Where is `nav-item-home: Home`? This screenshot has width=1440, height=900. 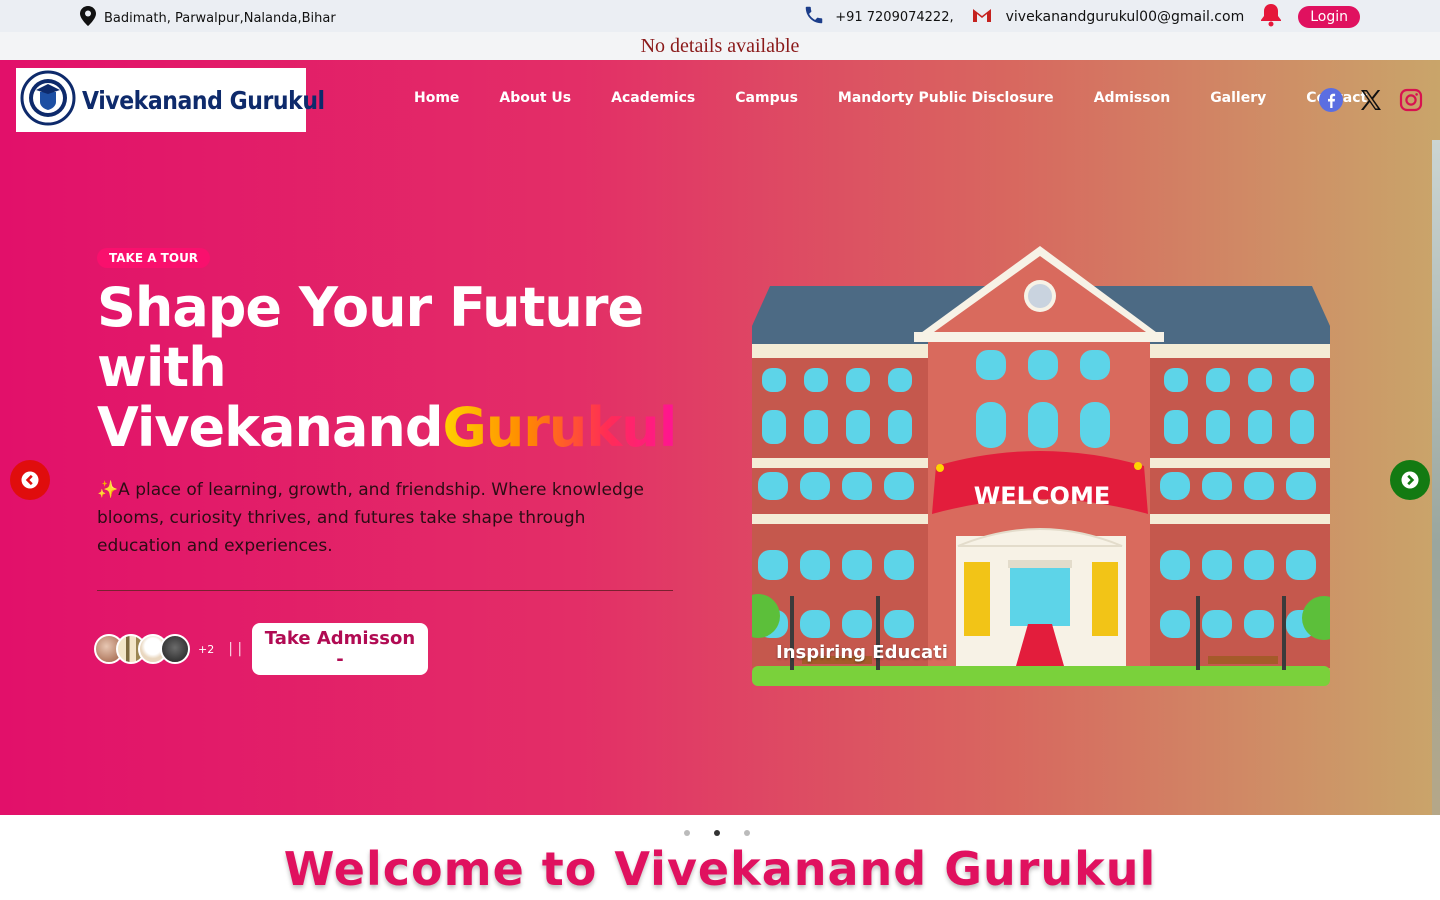
nav-item-home: Home is located at coordinates (436, 98).